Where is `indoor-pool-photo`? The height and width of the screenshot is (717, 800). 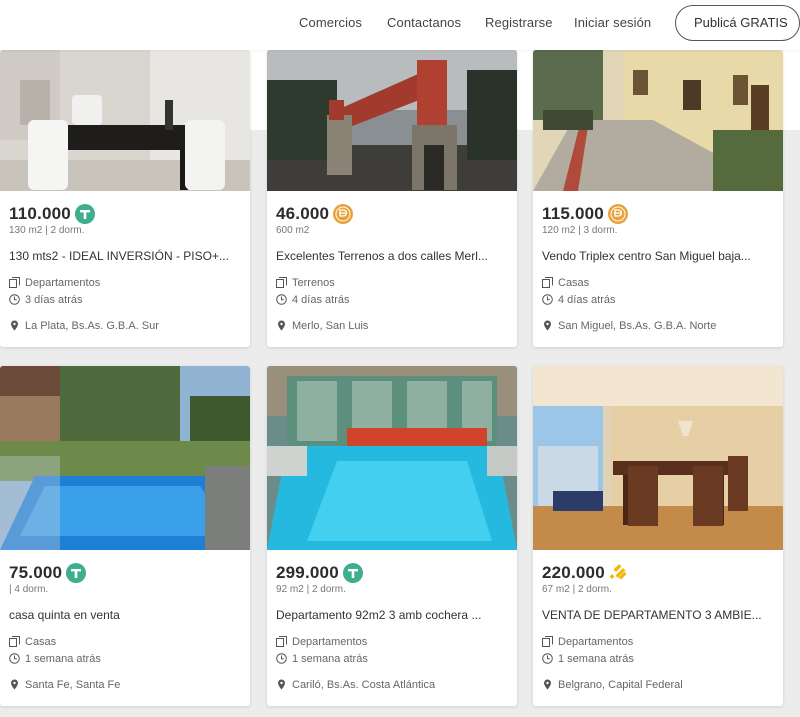
indoor-pool-photo is located at coordinates (392, 458).